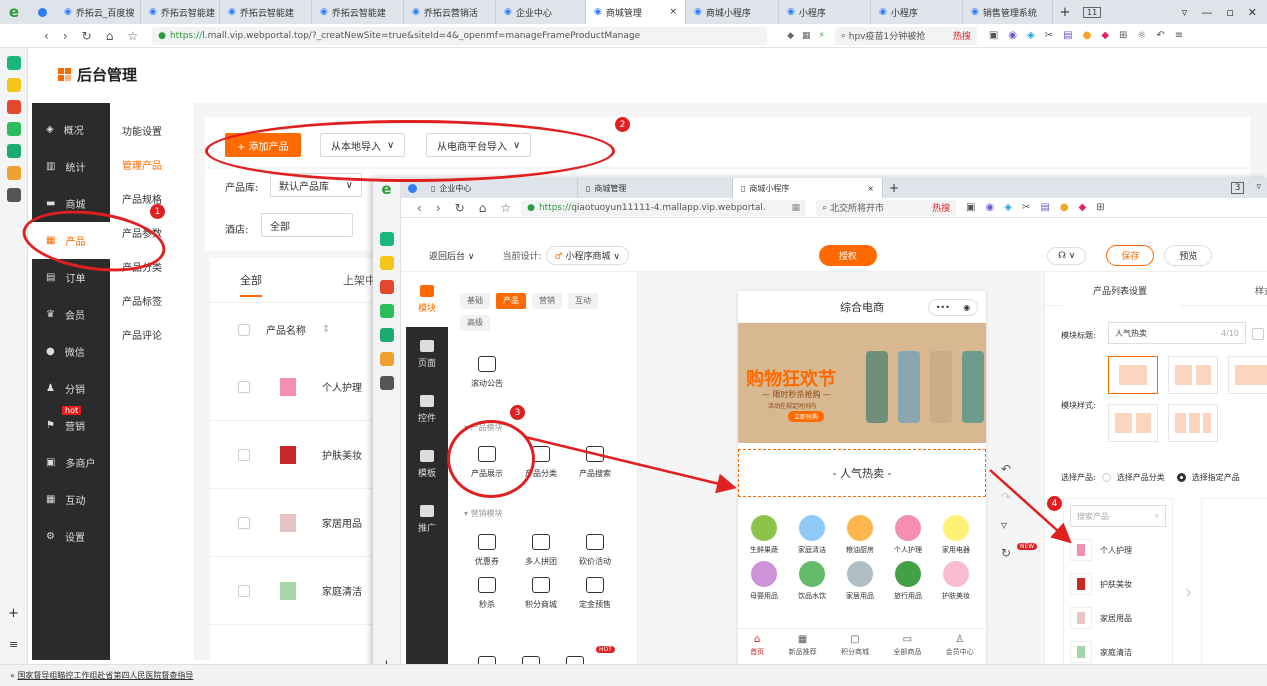  What do you see at coordinates (13, 173) in the screenshot?
I see `side-game-icon` at bounding box center [13, 173].